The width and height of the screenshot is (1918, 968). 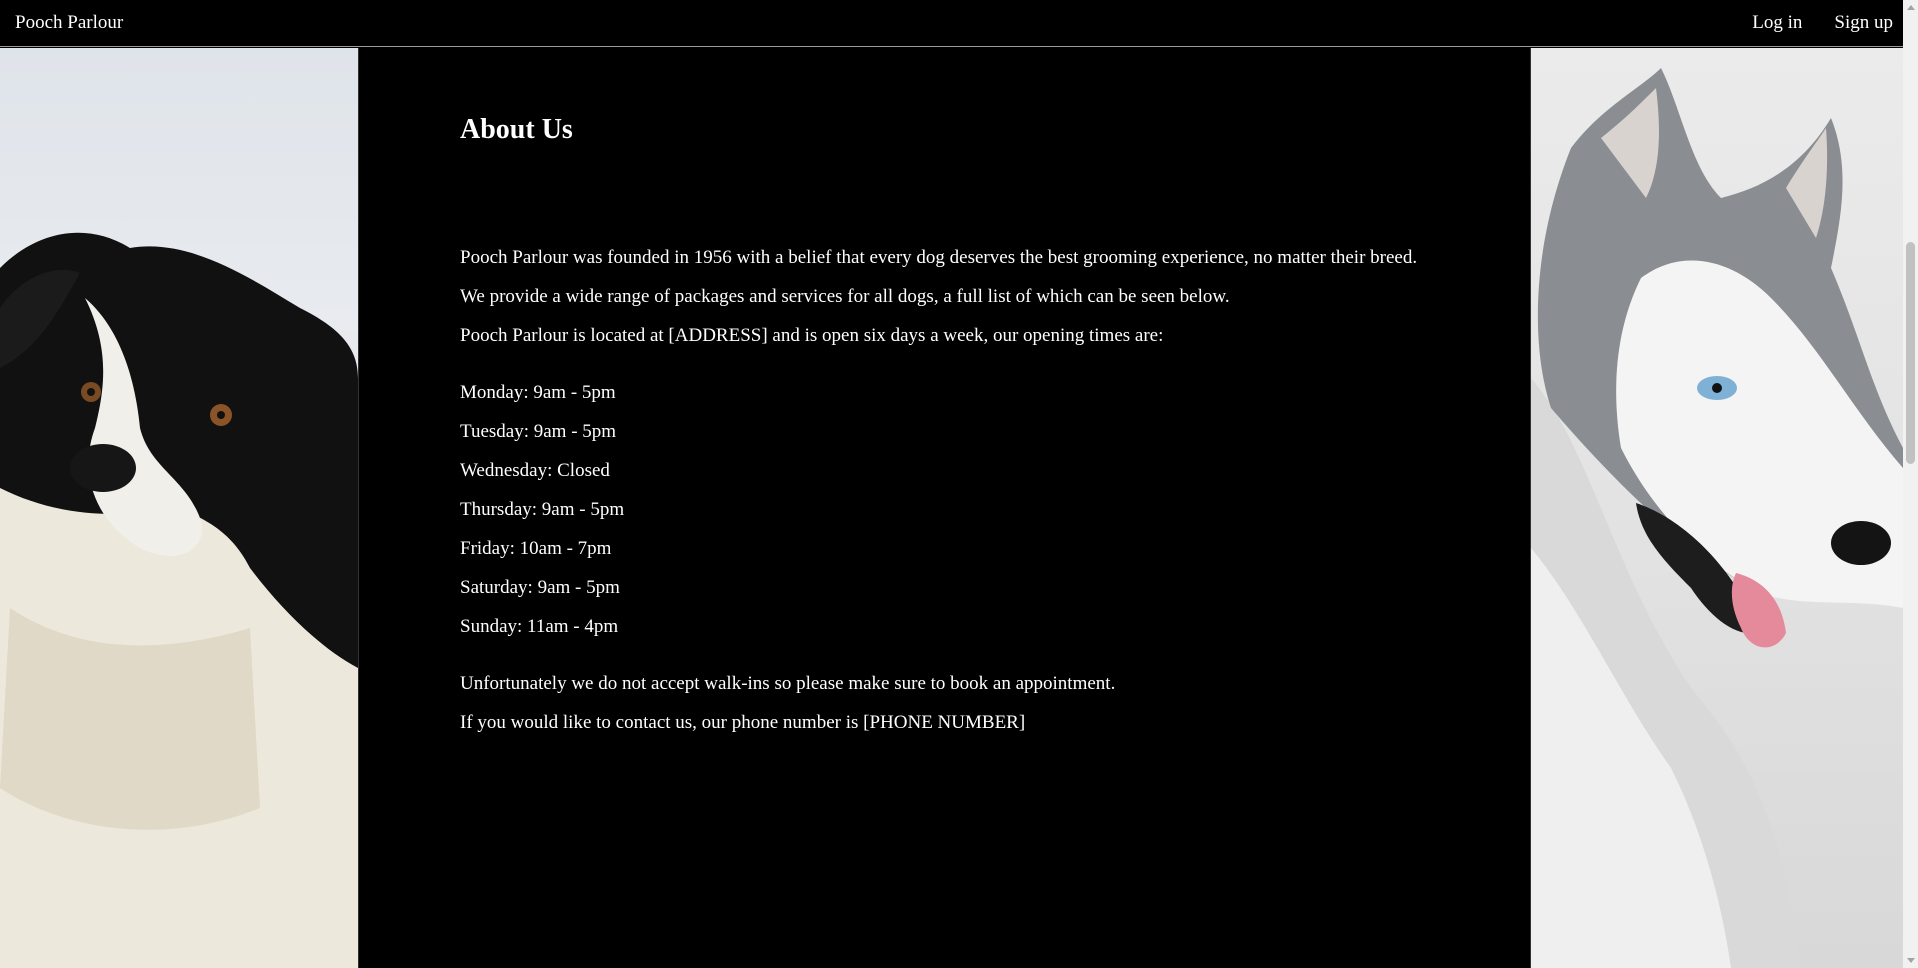 I want to click on hours-friday: Friday: 10am - 7pm, so click(x=536, y=548).